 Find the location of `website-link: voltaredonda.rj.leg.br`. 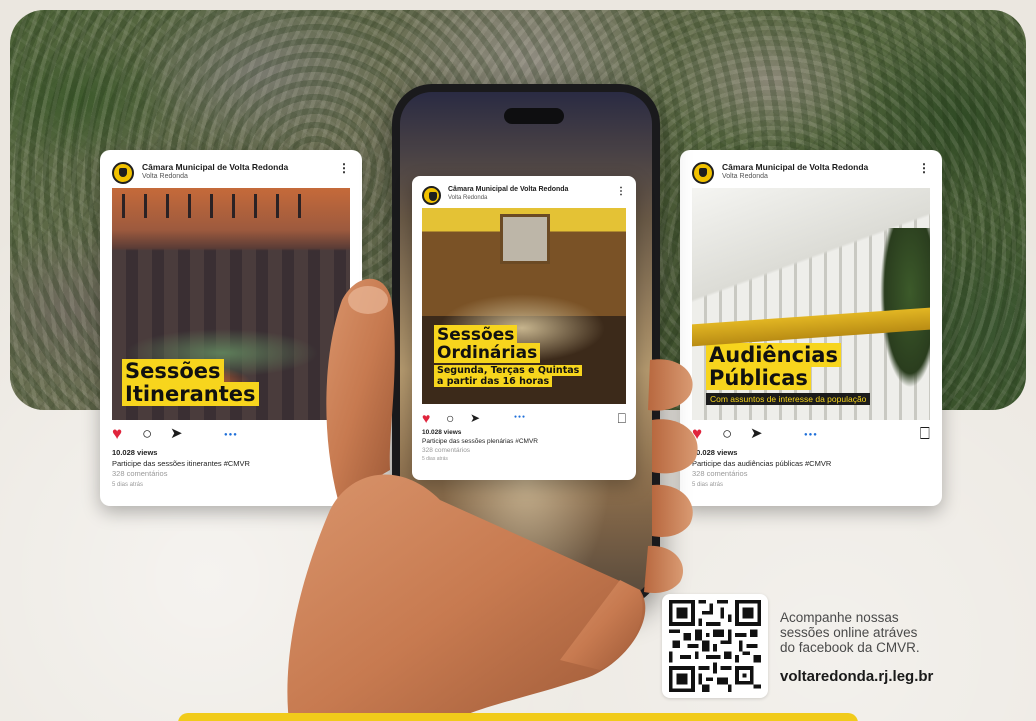

website-link: voltaredonda.rj.leg.br is located at coordinates (856, 676).